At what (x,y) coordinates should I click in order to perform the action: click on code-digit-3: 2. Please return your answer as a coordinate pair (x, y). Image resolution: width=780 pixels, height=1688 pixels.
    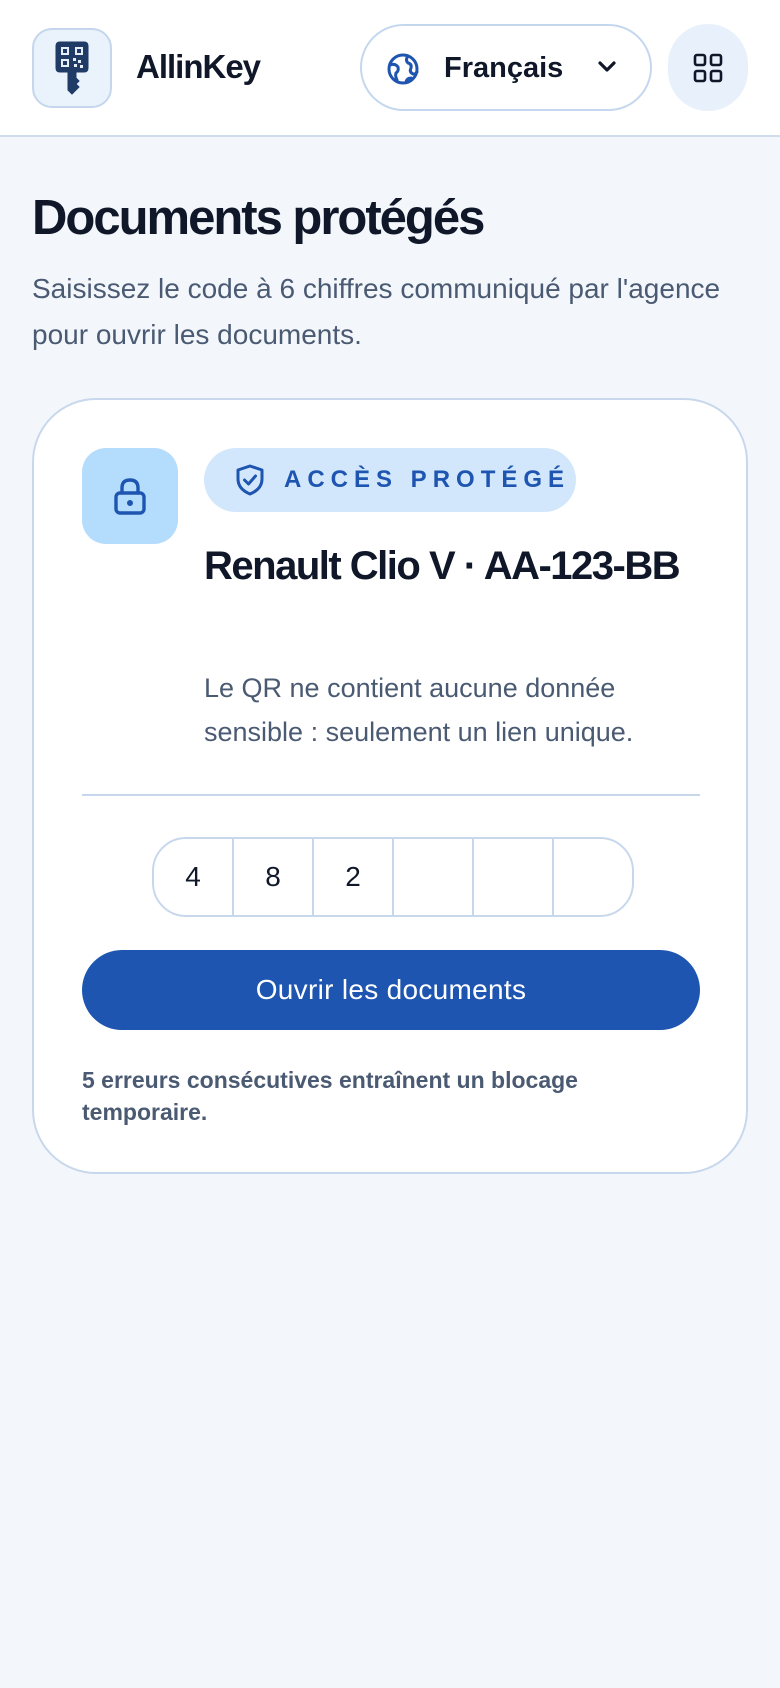
    Looking at the image, I should click on (354, 877).